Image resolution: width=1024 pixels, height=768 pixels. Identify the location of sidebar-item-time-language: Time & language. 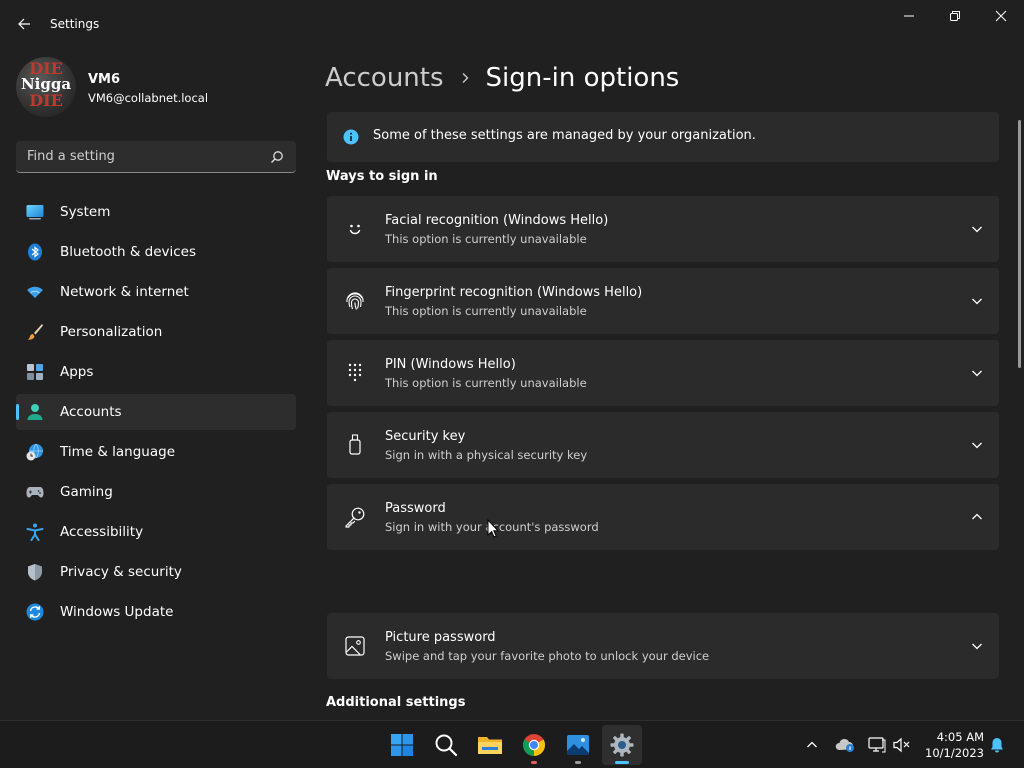
(156, 452).